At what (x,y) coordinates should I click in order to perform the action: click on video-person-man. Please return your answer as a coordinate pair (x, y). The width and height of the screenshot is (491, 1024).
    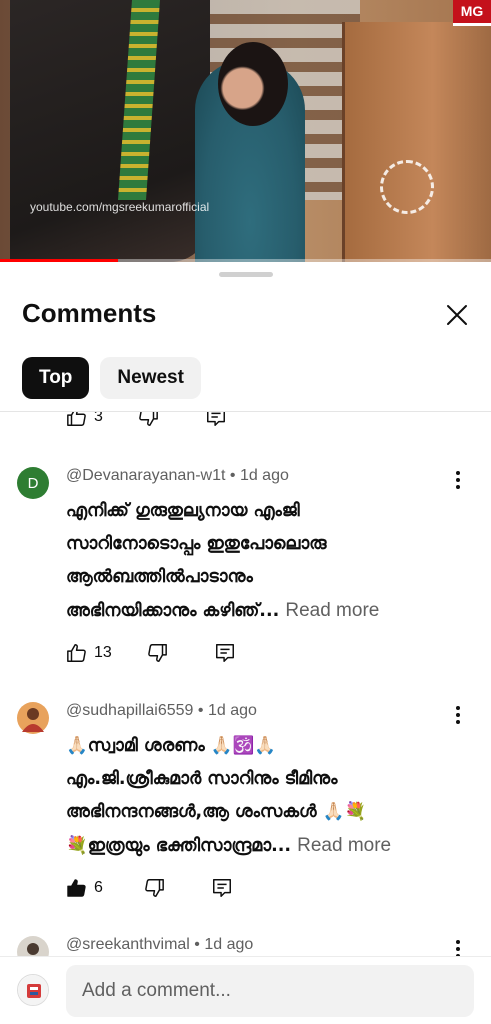
    Looking at the image, I should click on (110, 131).